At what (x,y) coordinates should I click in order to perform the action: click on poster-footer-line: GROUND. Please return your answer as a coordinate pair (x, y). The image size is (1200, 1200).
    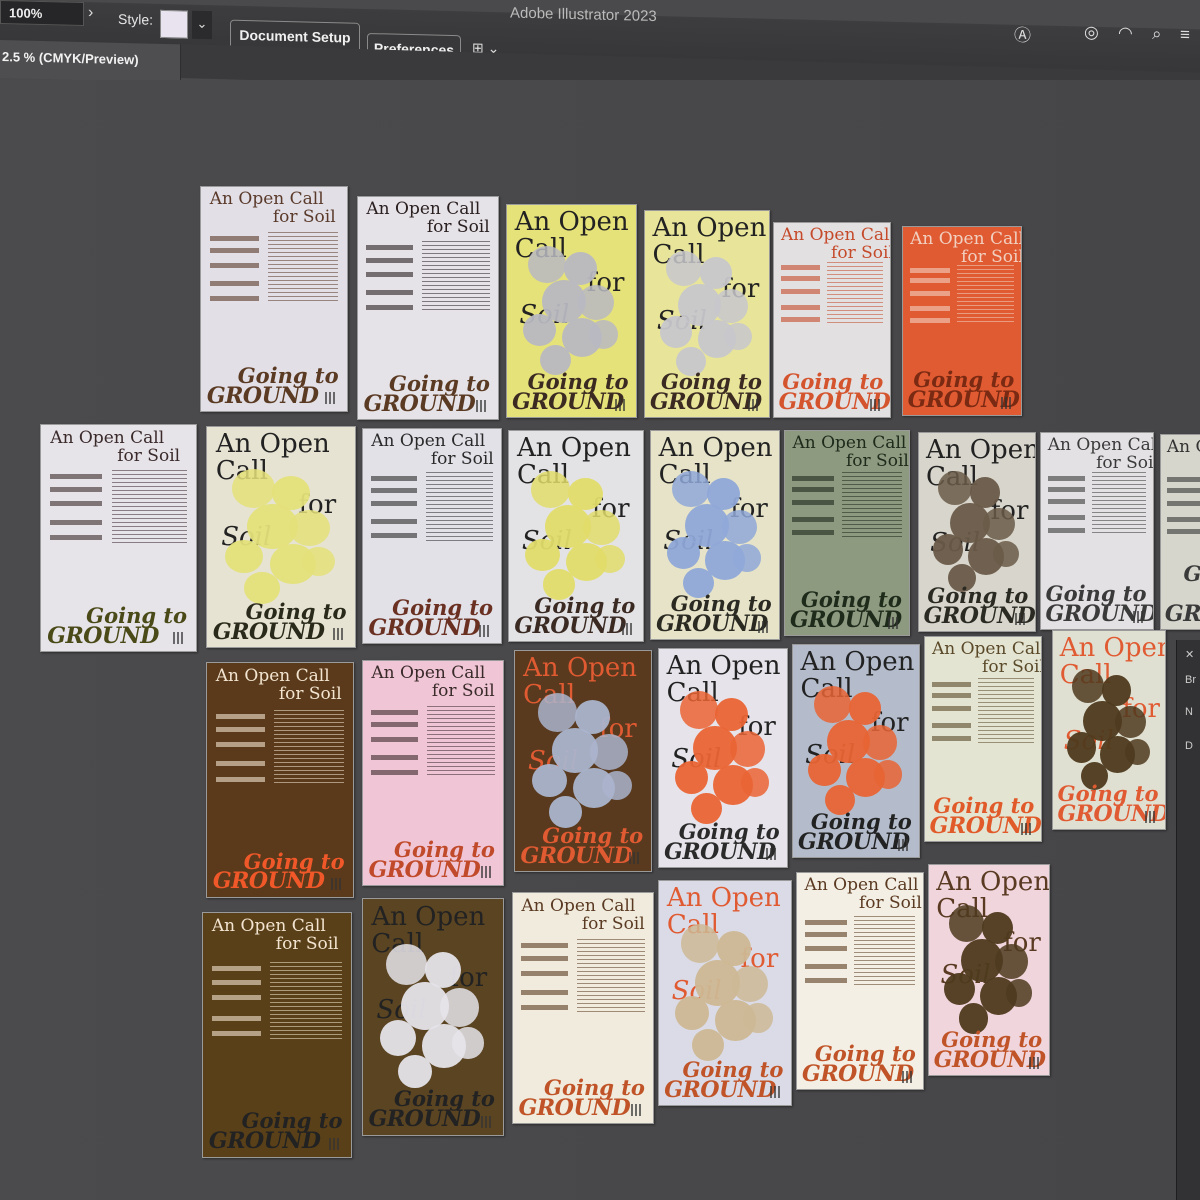
    Looking at the image, I should click on (264, 1141).